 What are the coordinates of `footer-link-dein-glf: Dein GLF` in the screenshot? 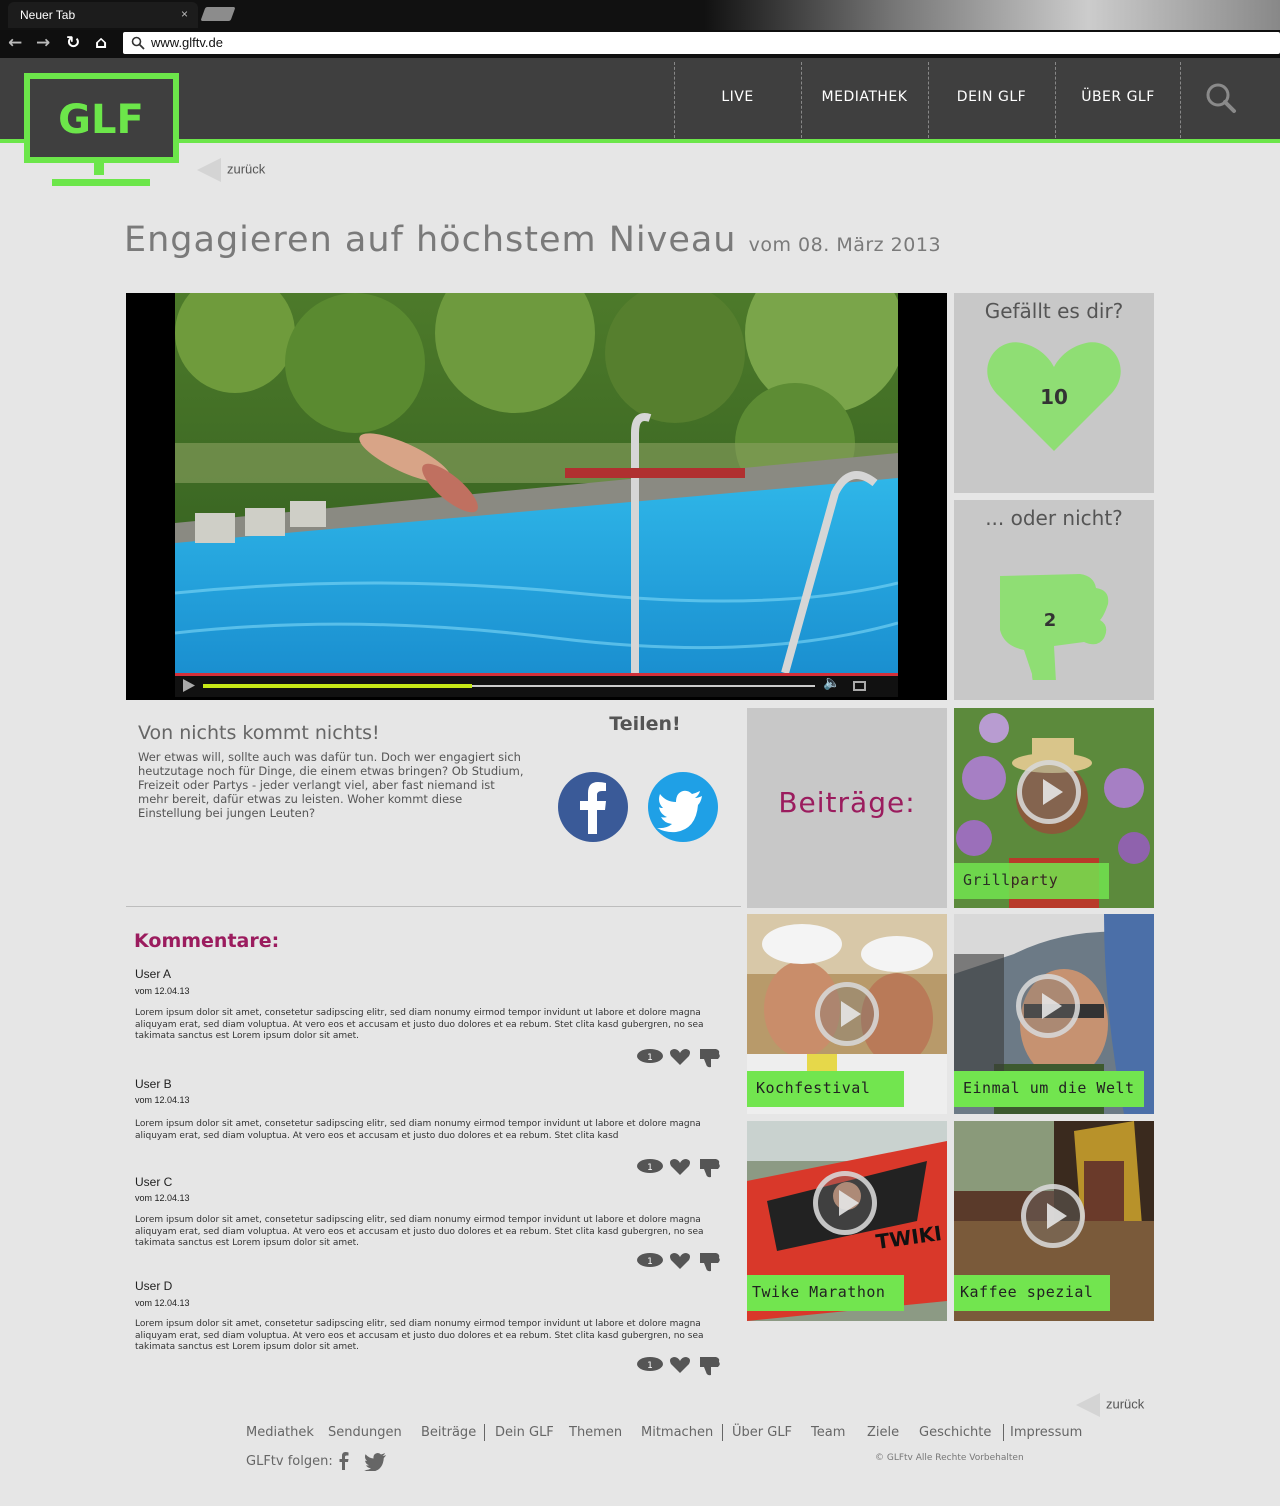 It's located at (524, 1432).